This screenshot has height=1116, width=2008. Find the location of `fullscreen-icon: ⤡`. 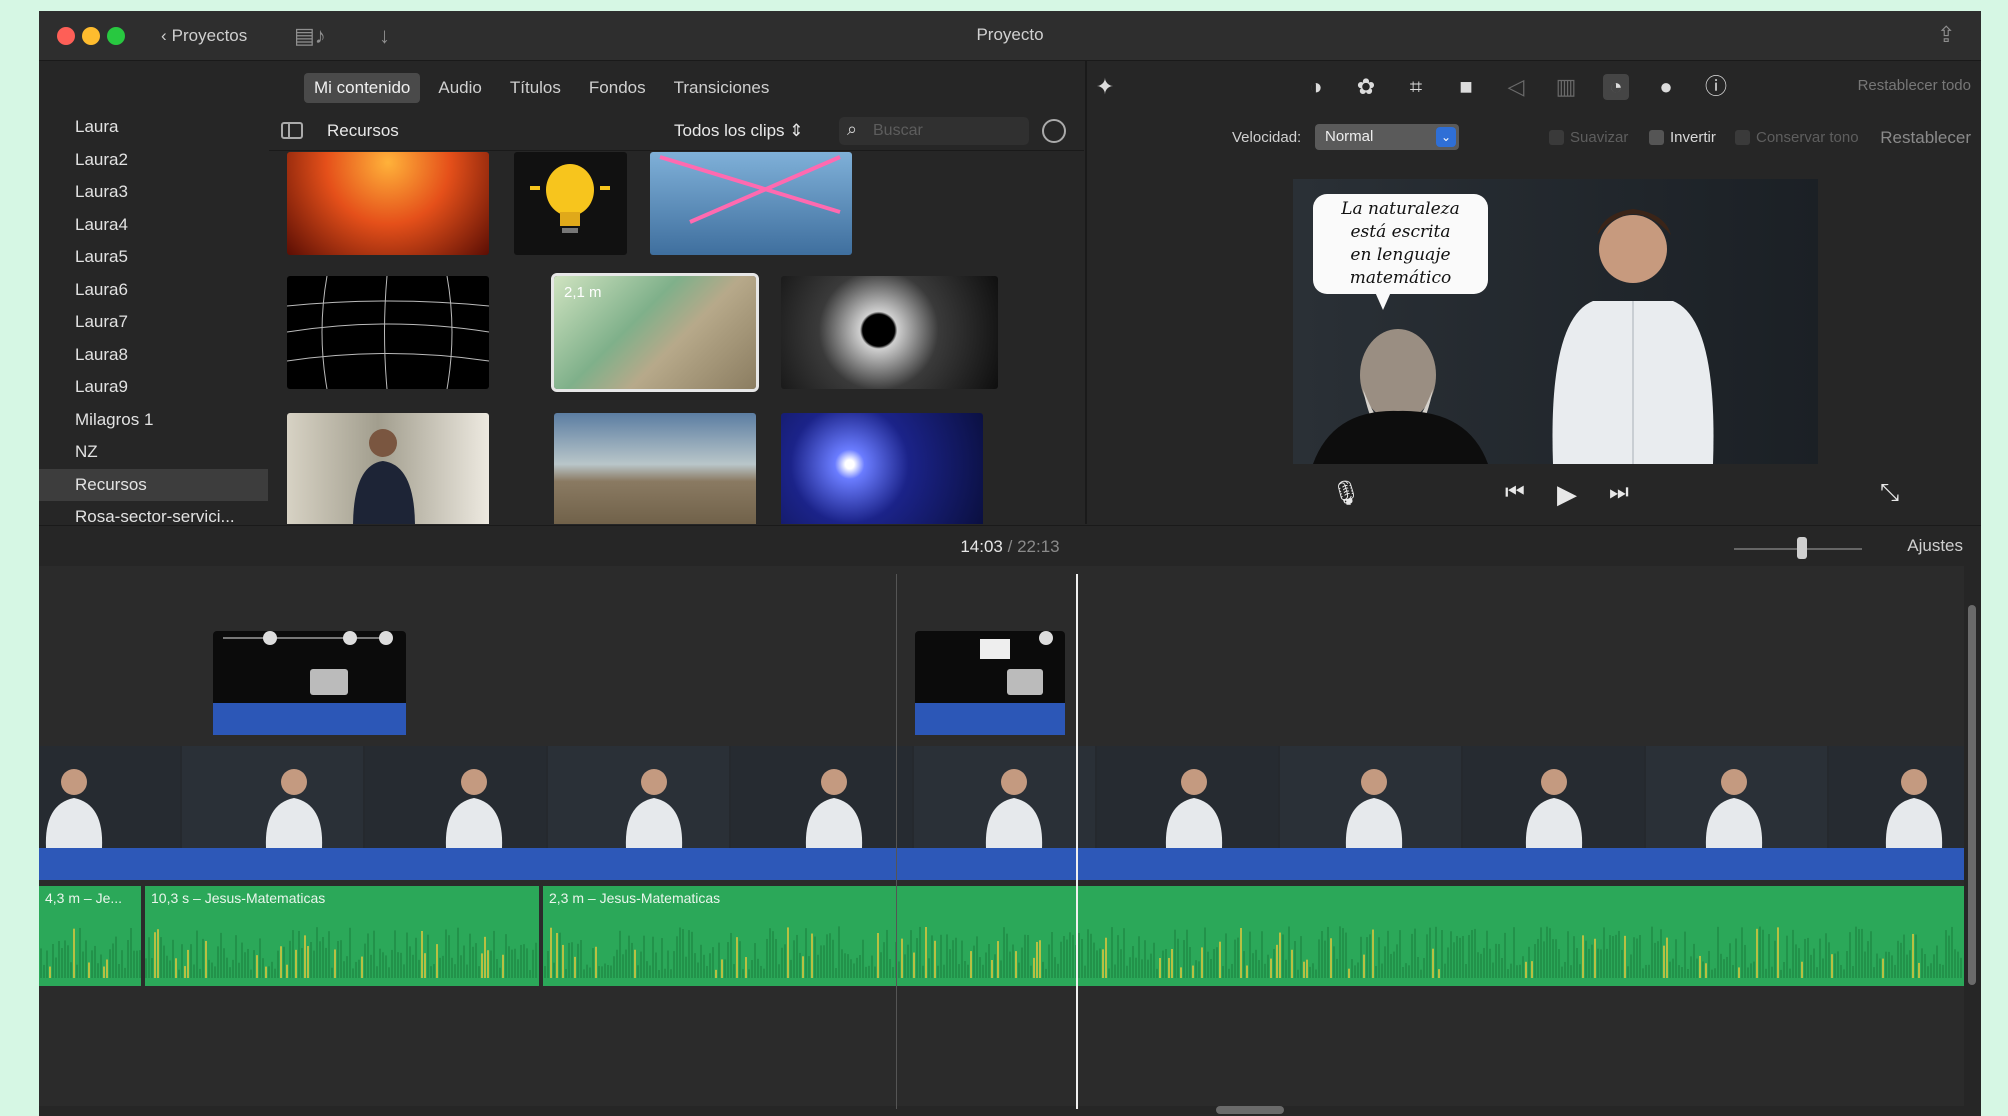

fullscreen-icon: ⤡ is located at coordinates (1889, 493).